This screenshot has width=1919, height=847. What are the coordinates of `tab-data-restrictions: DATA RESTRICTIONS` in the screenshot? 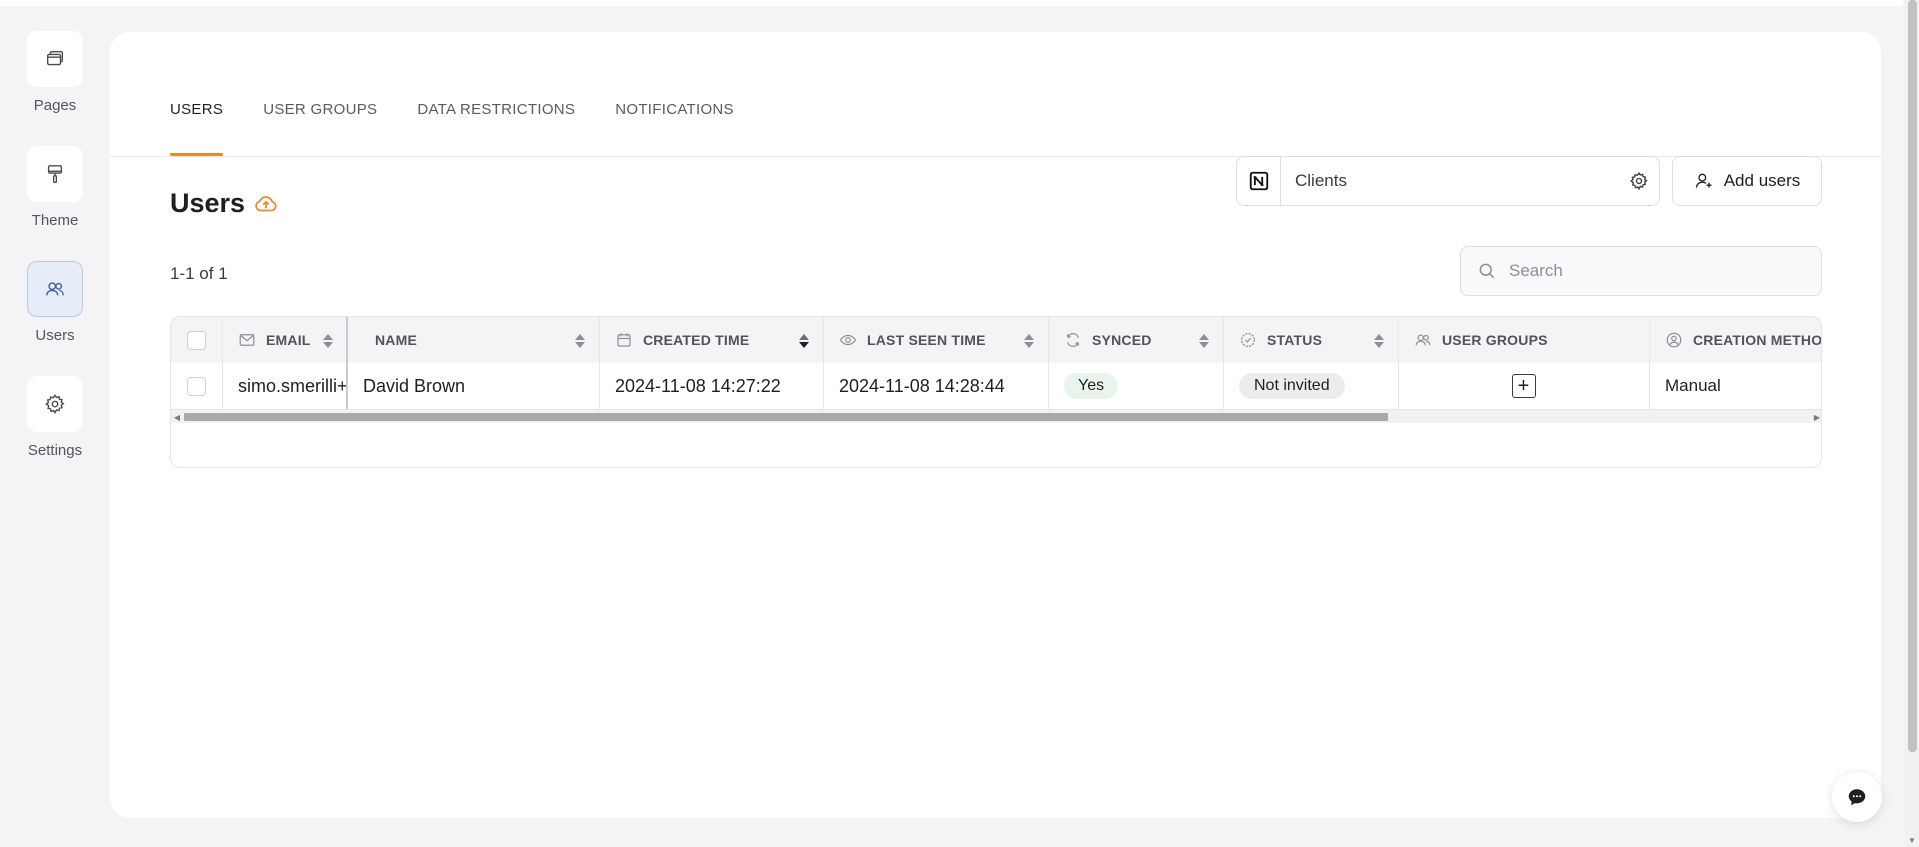 It's located at (496, 124).